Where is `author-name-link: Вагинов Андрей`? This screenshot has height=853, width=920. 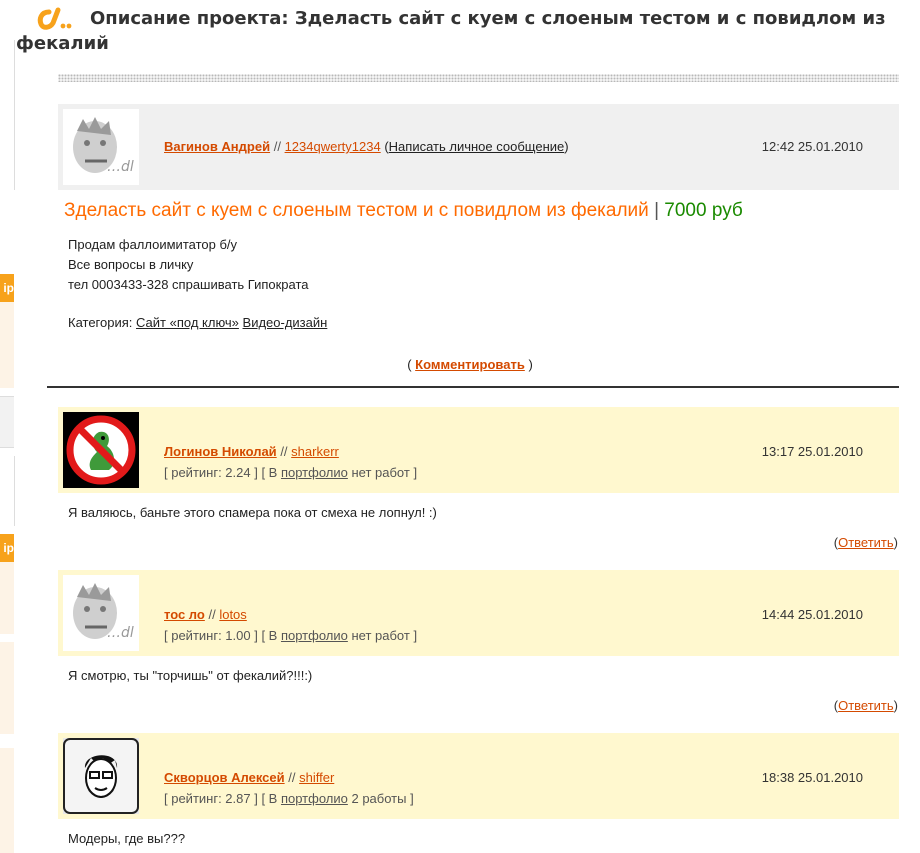
author-name-link: Вагинов Андрей is located at coordinates (217, 146).